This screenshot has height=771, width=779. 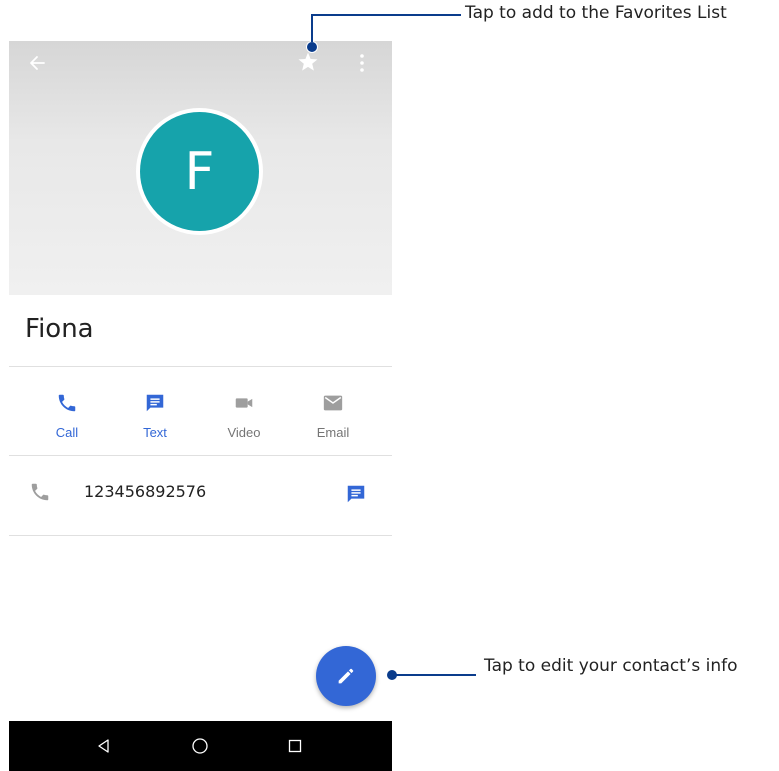 I want to click on video-label: Video, so click(x=244, y=432).